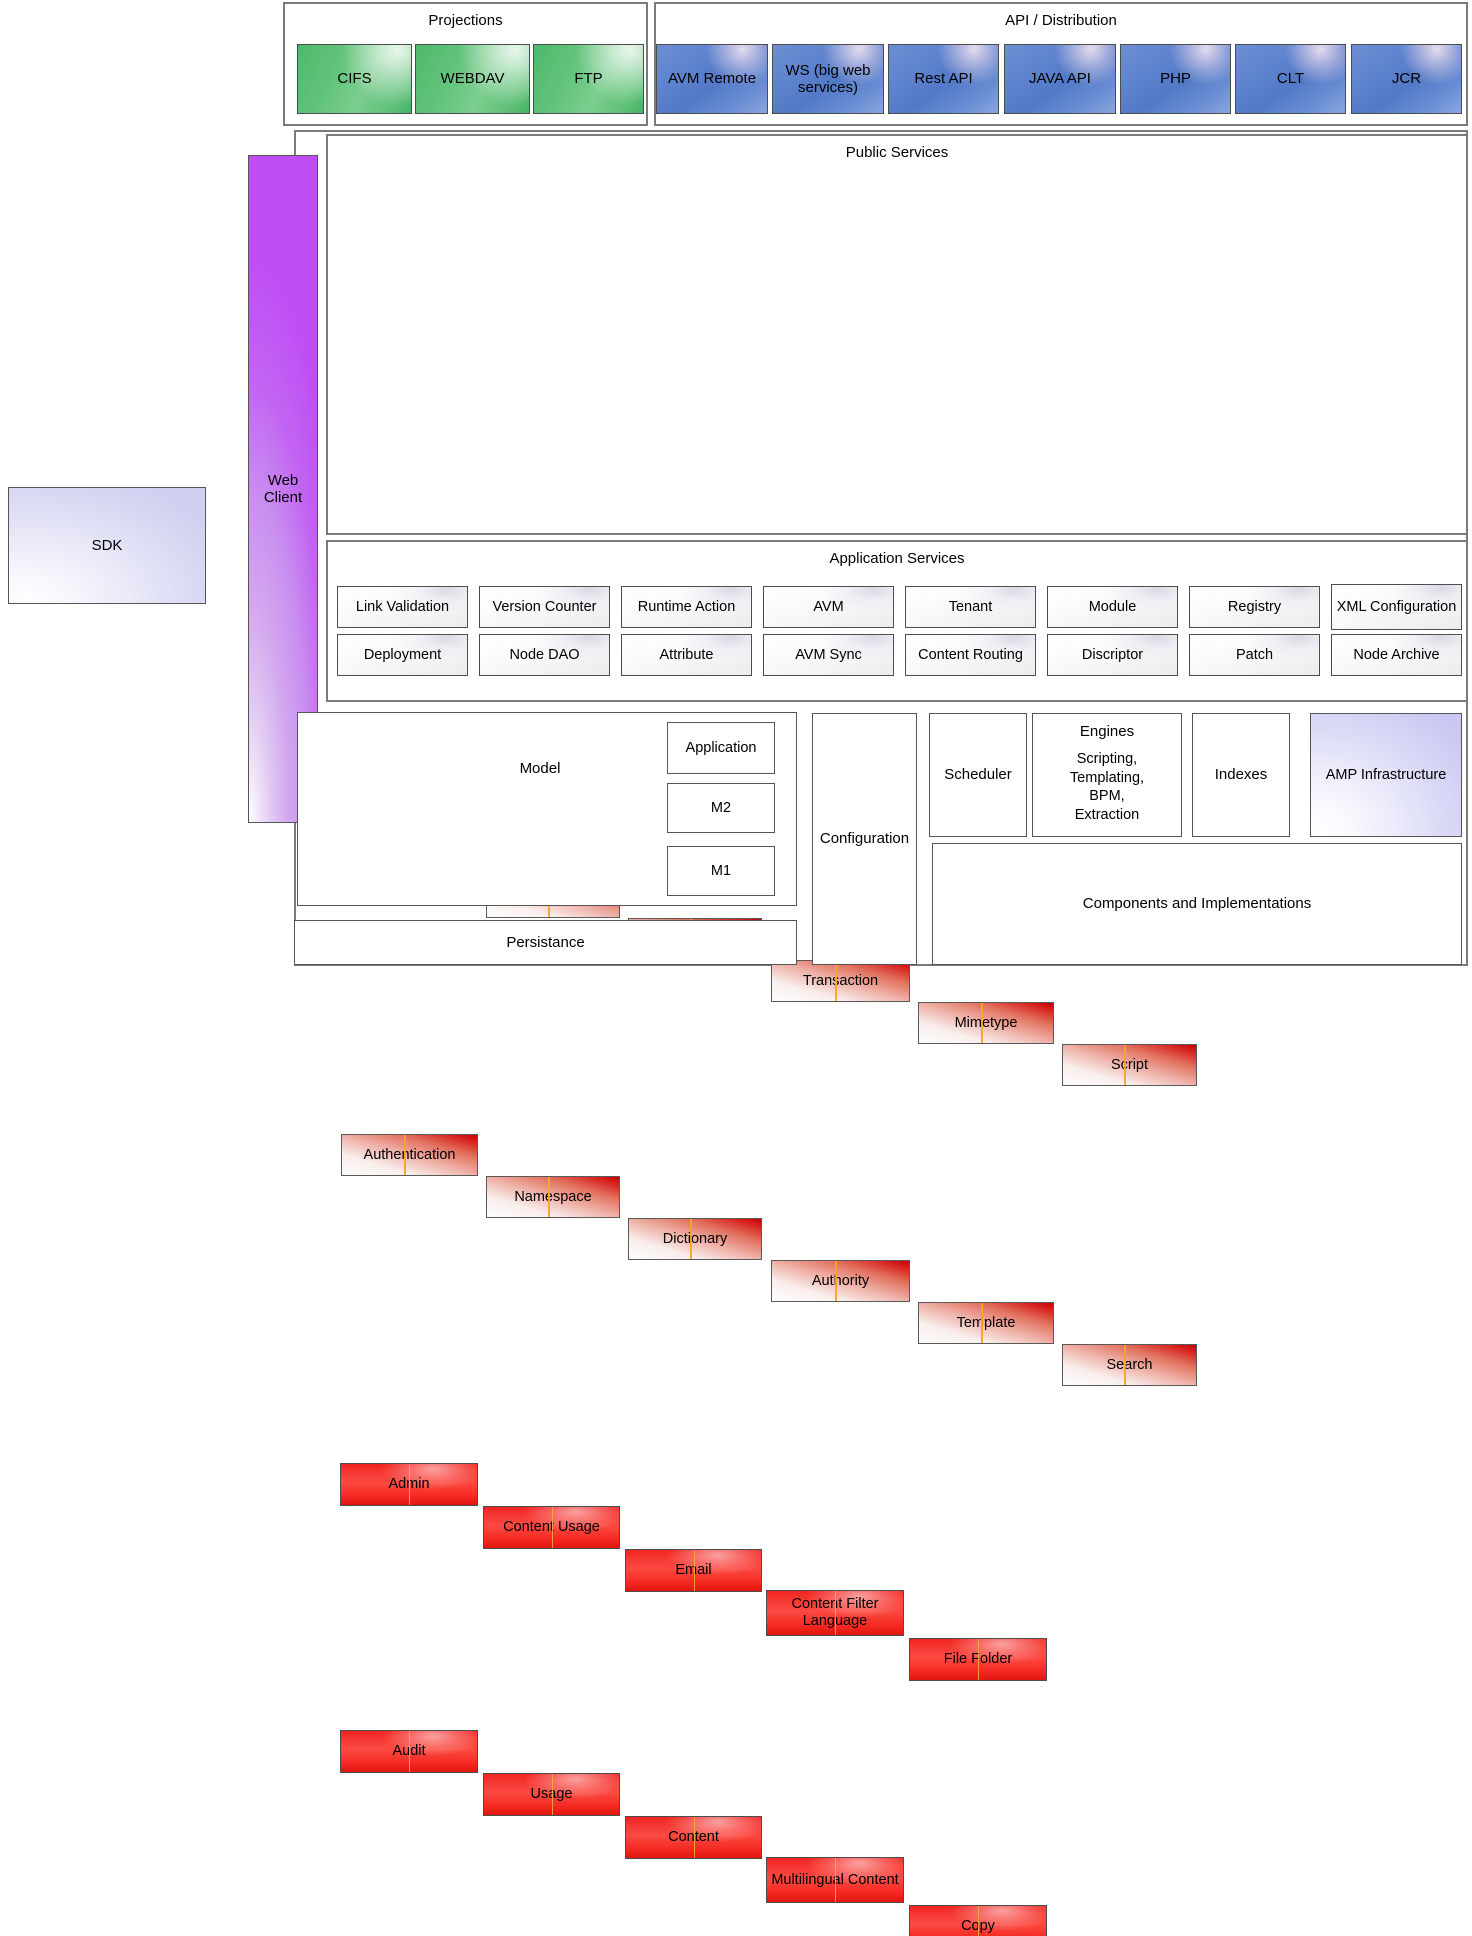  What do you see at coordinates (472, 79) in the screenshot?
I see `projection-webdav: WEBDAV` at bounding box center [472, 79].